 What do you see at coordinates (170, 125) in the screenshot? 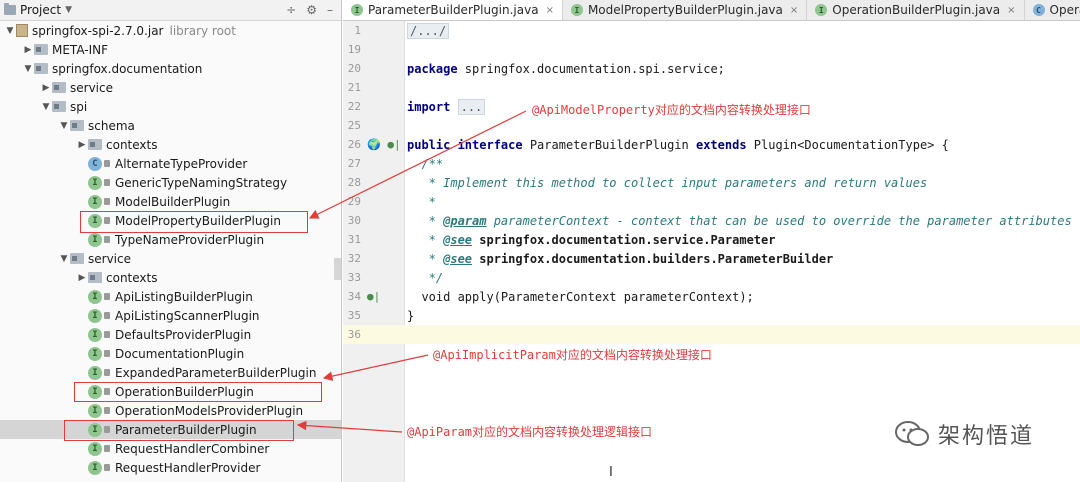
I see `tree-item: ▼ schema` at bounding box center [170, 125].